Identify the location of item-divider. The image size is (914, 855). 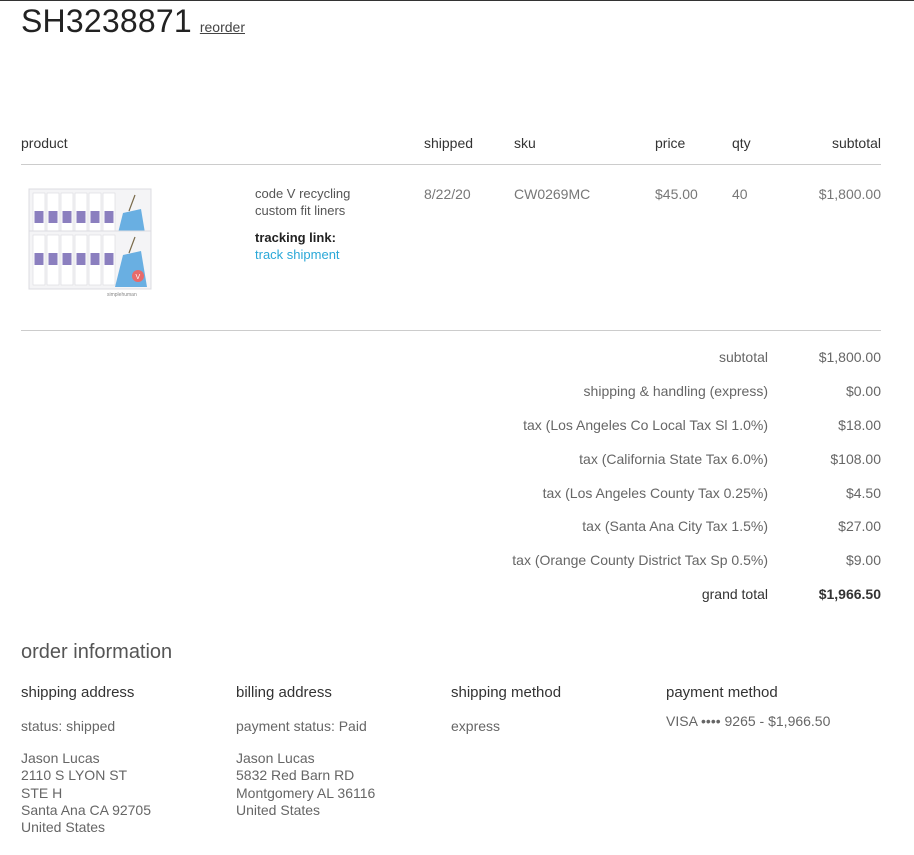
(451, 330).